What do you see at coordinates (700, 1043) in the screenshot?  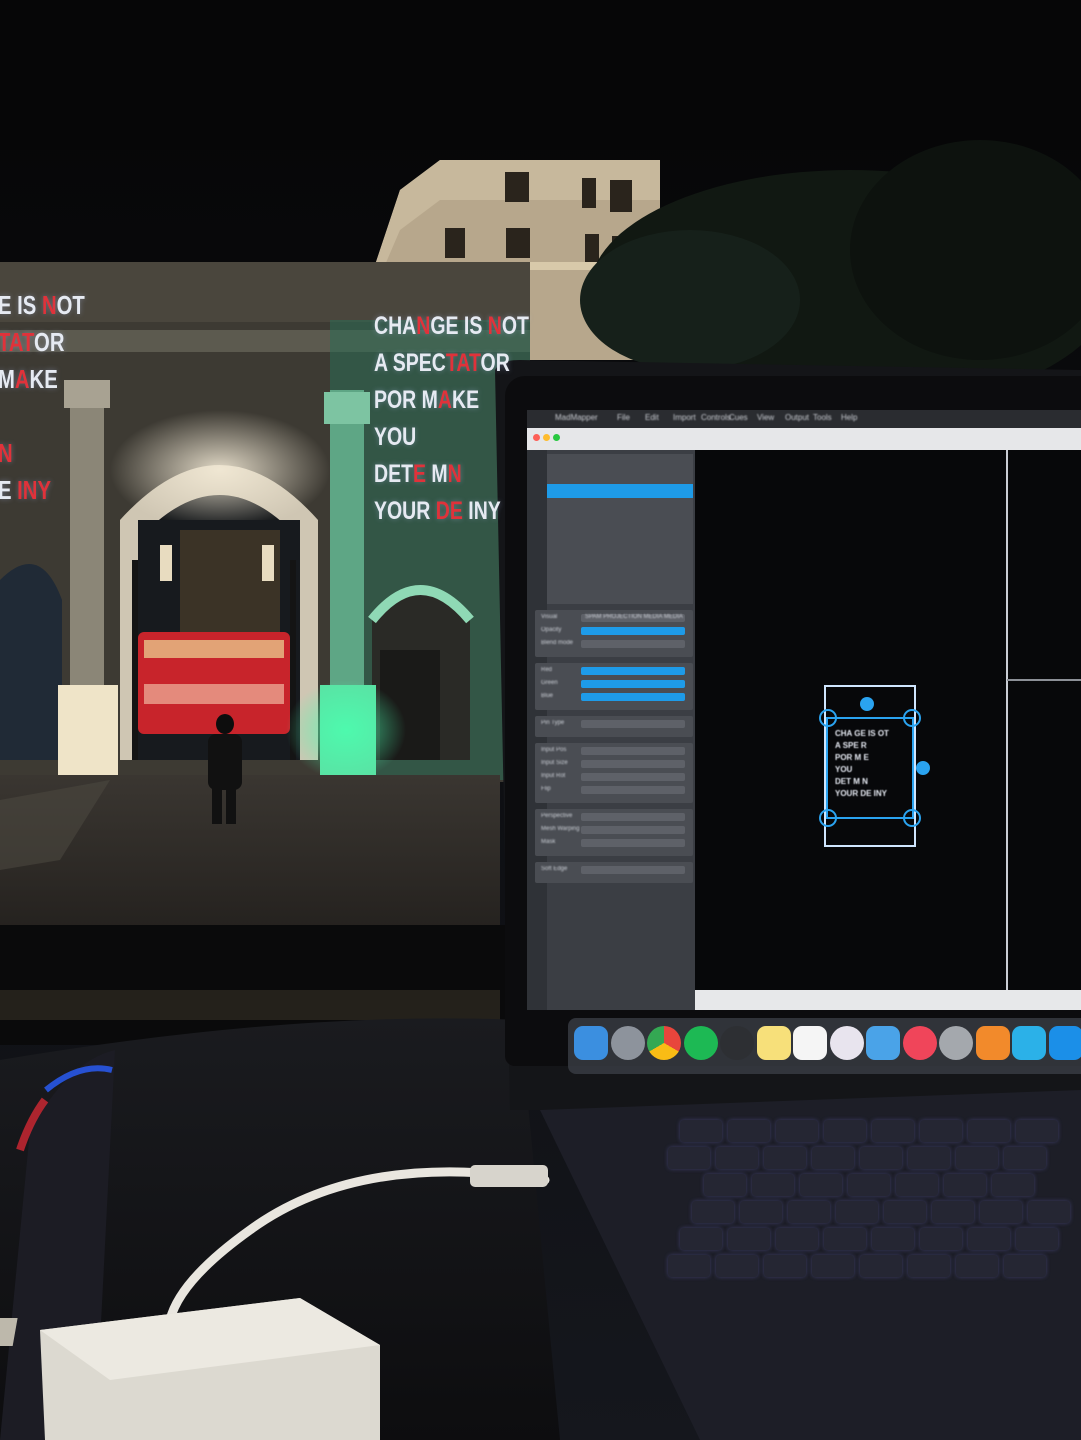 I see `spotify-icon` at bounding box center [700, 1043].